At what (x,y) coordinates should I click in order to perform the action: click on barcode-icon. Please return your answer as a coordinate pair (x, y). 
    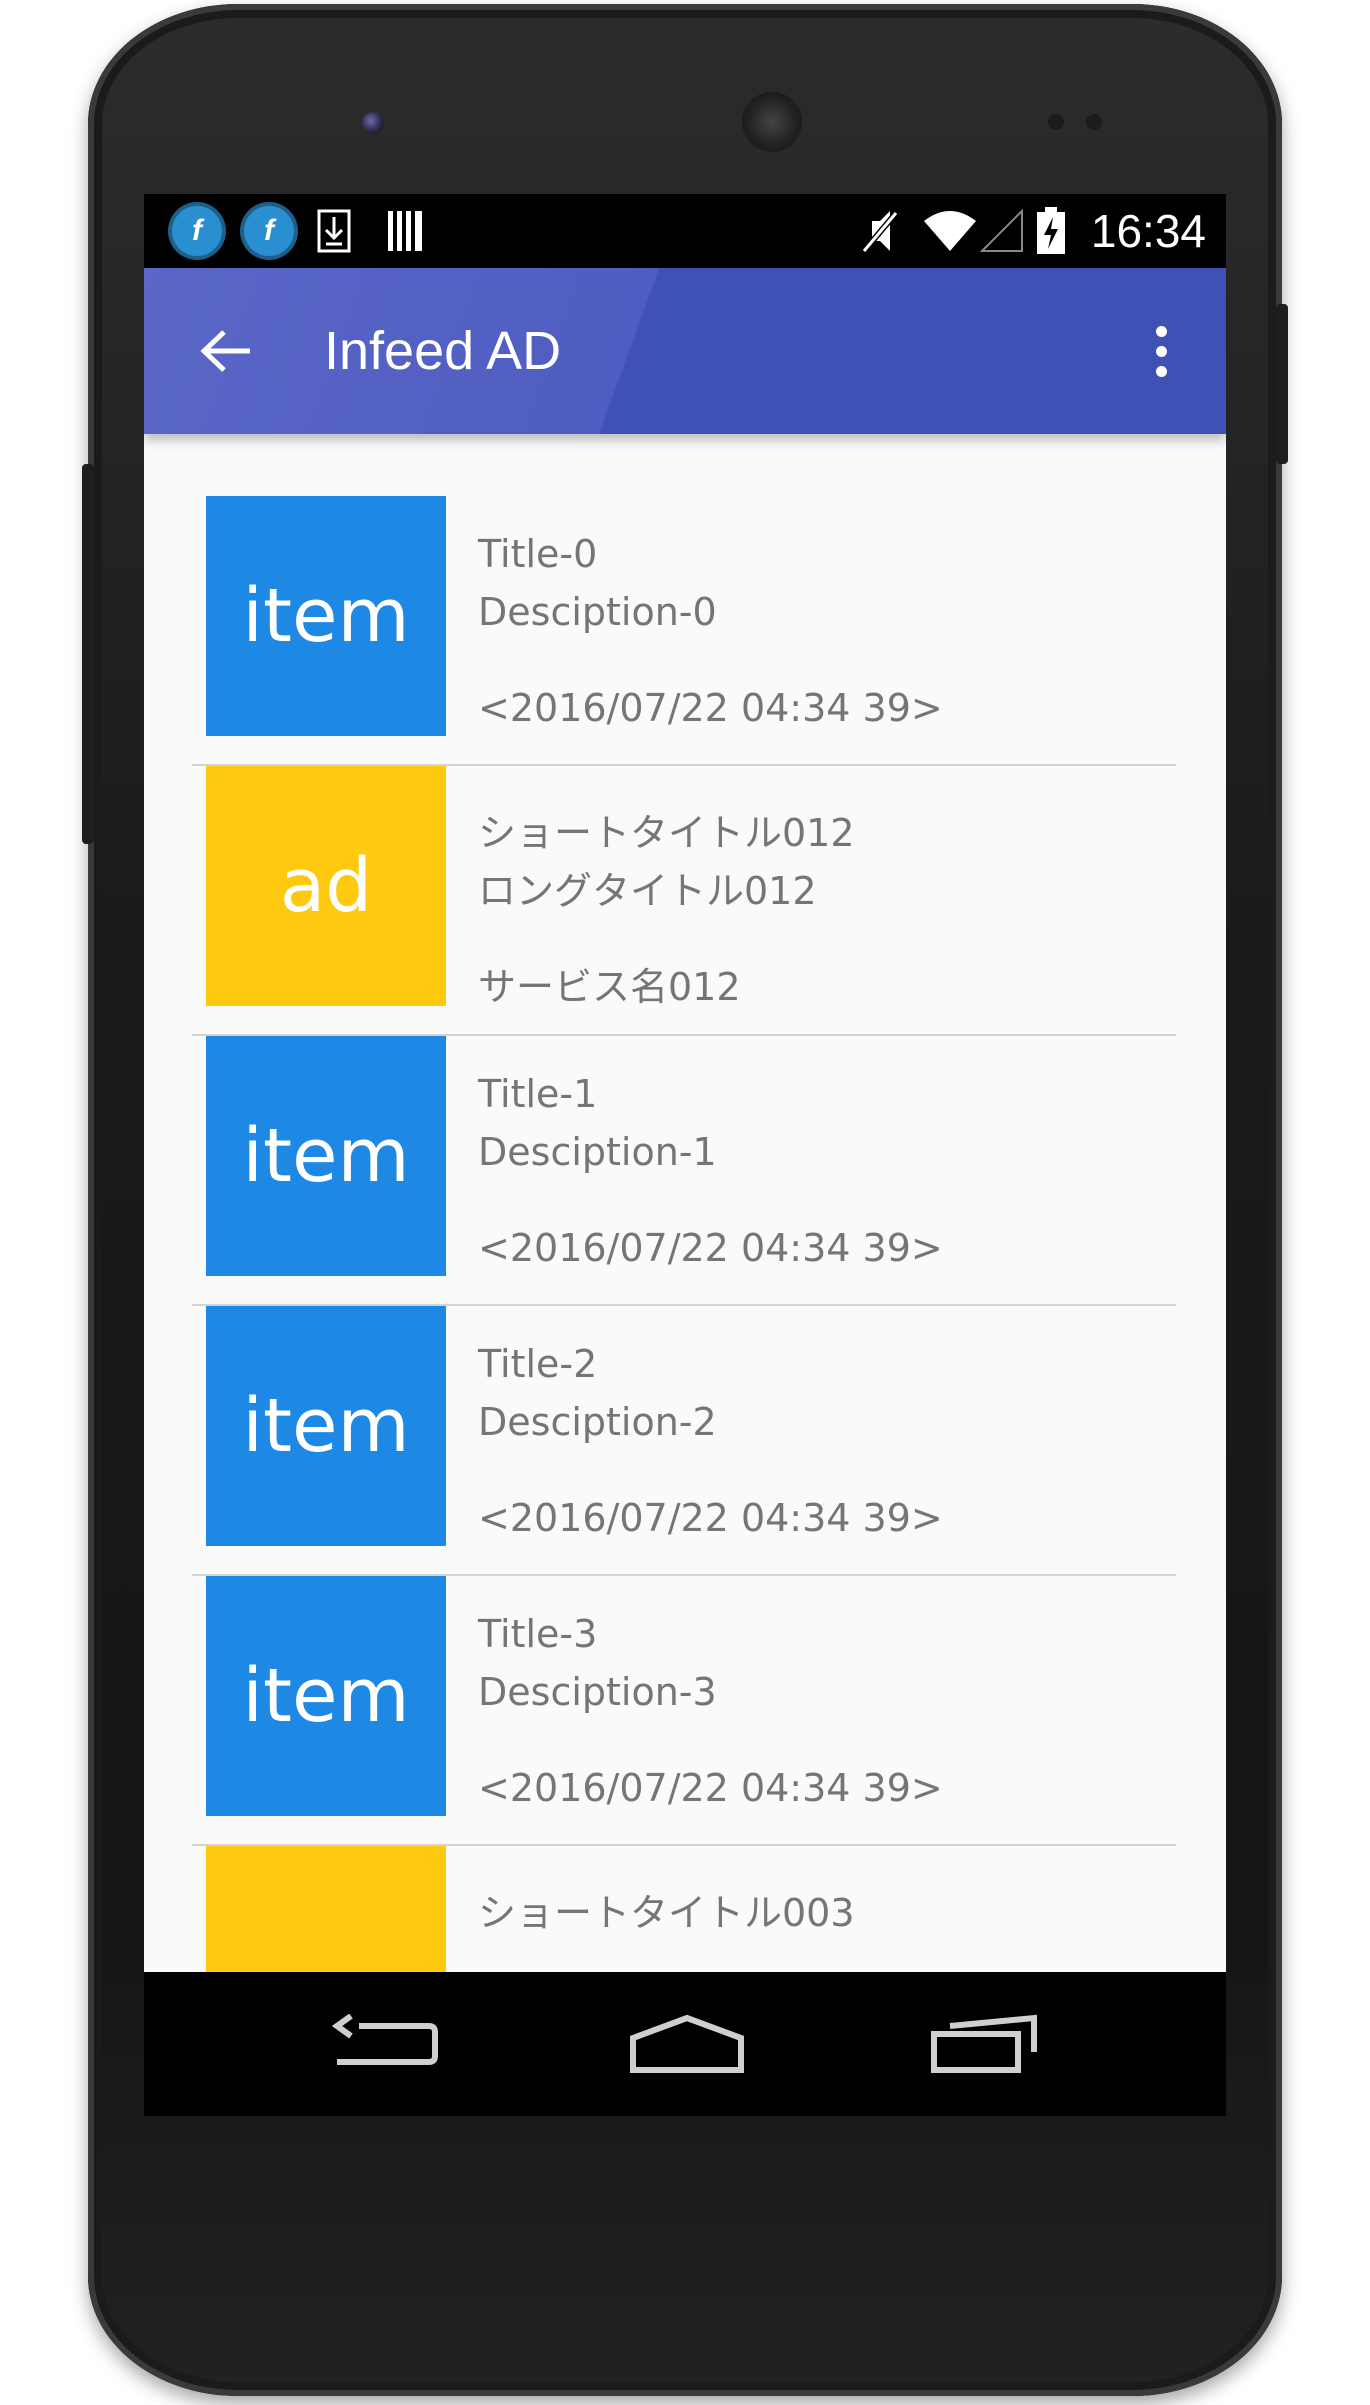
    Looking at the image, I should click on (406, 231).